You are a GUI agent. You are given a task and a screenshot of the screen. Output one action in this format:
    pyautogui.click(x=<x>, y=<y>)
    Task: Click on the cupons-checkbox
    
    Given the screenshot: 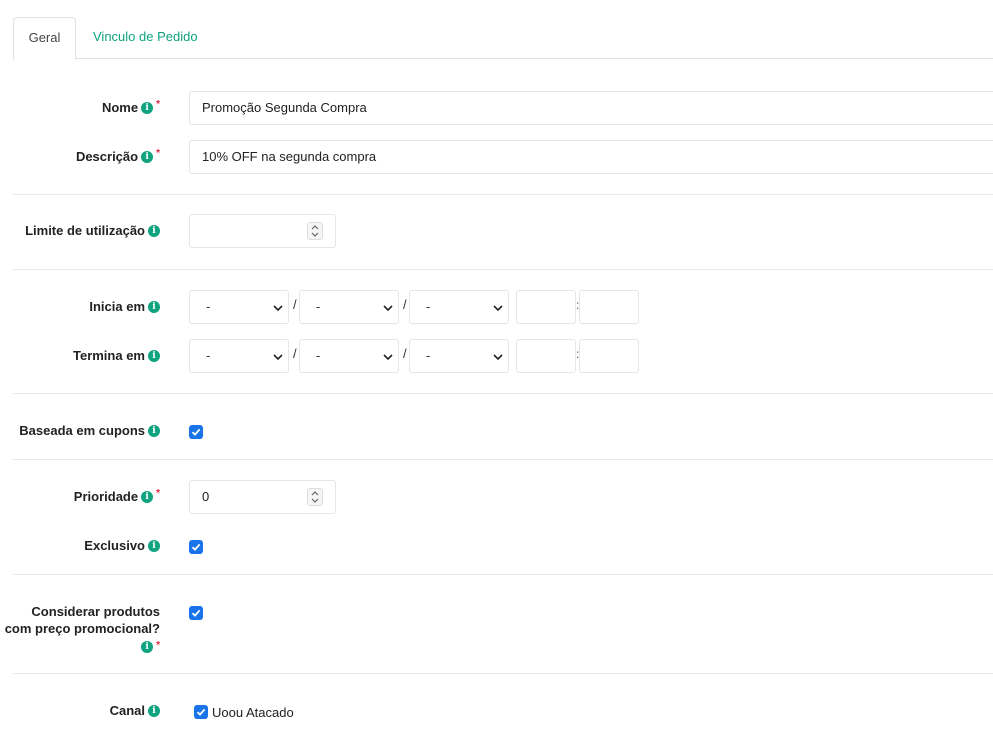 What is the action you would take?
    pyautogui.click(x=196, y=432)
    